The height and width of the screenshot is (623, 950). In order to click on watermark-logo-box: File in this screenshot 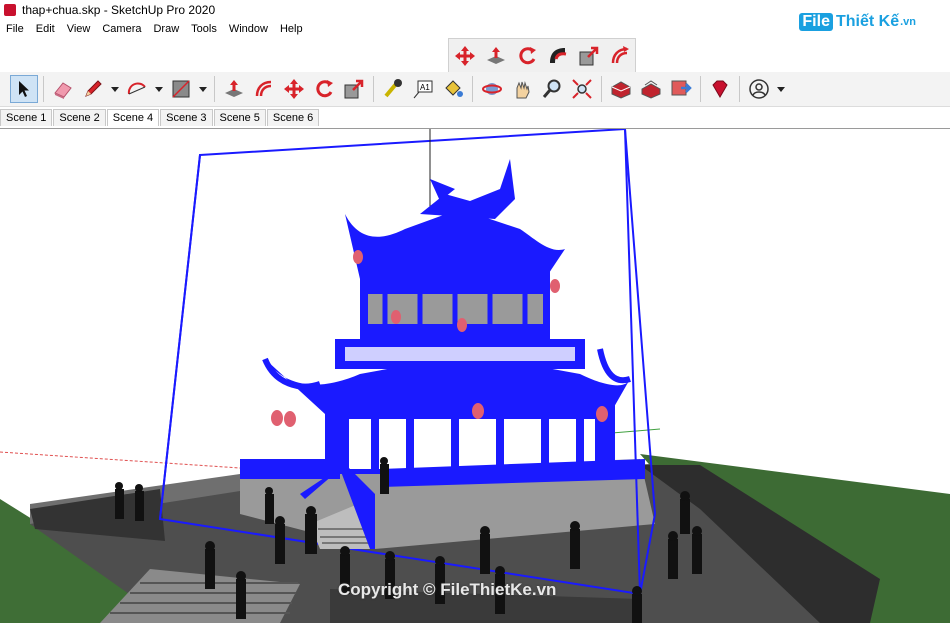, I will do `click(816, 22)`.